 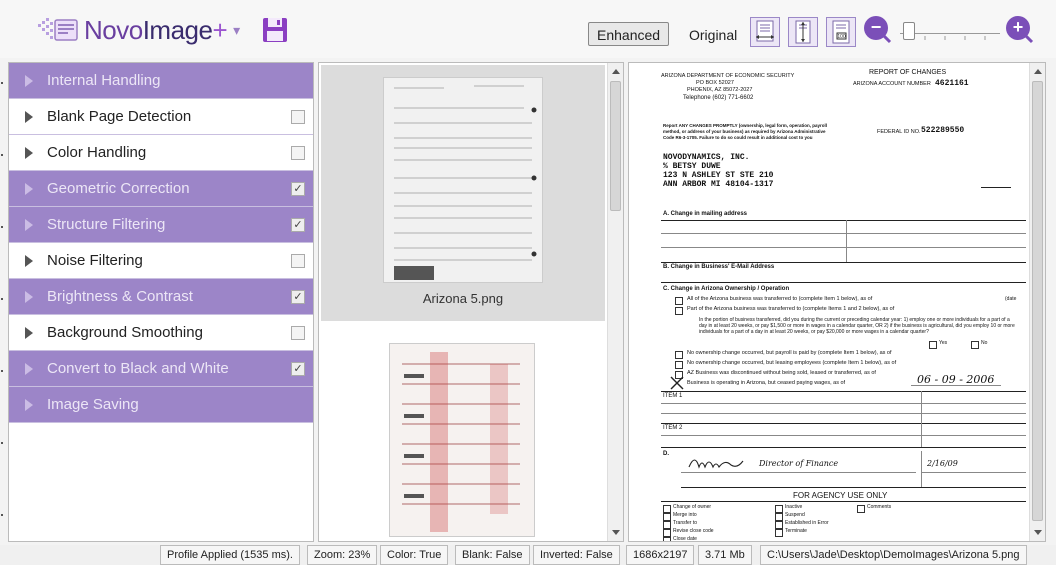 What do you see at coordinates (58, 30) in the screenshot?
I see `app-logo-icon` at bounding box center [58, 30].